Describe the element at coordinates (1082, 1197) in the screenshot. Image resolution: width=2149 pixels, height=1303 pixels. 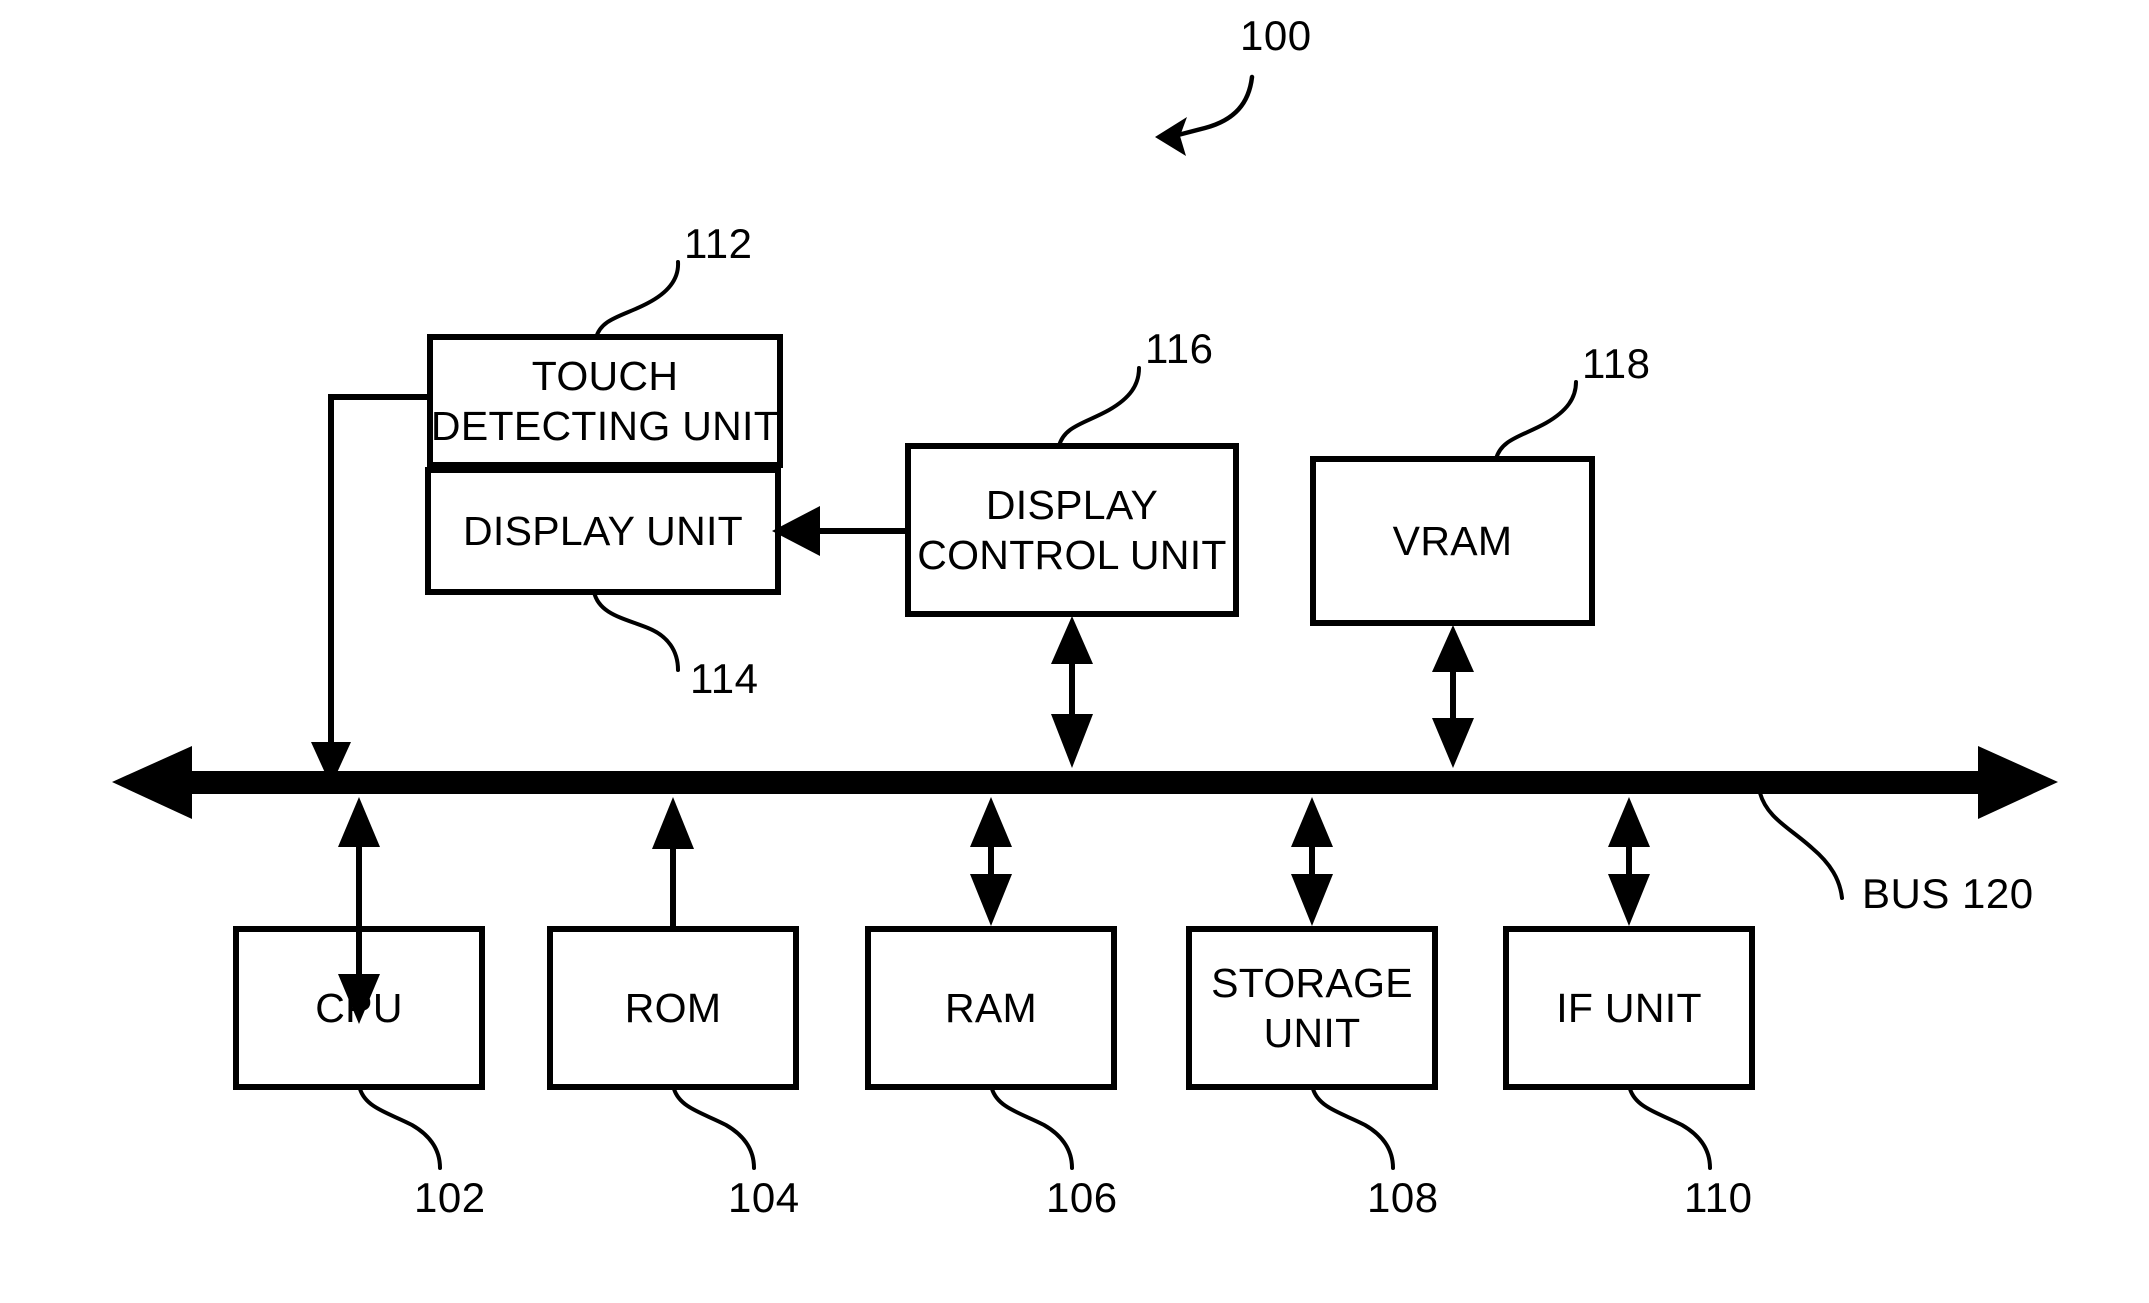
I see `reference-numeral-106: 106` at that location.